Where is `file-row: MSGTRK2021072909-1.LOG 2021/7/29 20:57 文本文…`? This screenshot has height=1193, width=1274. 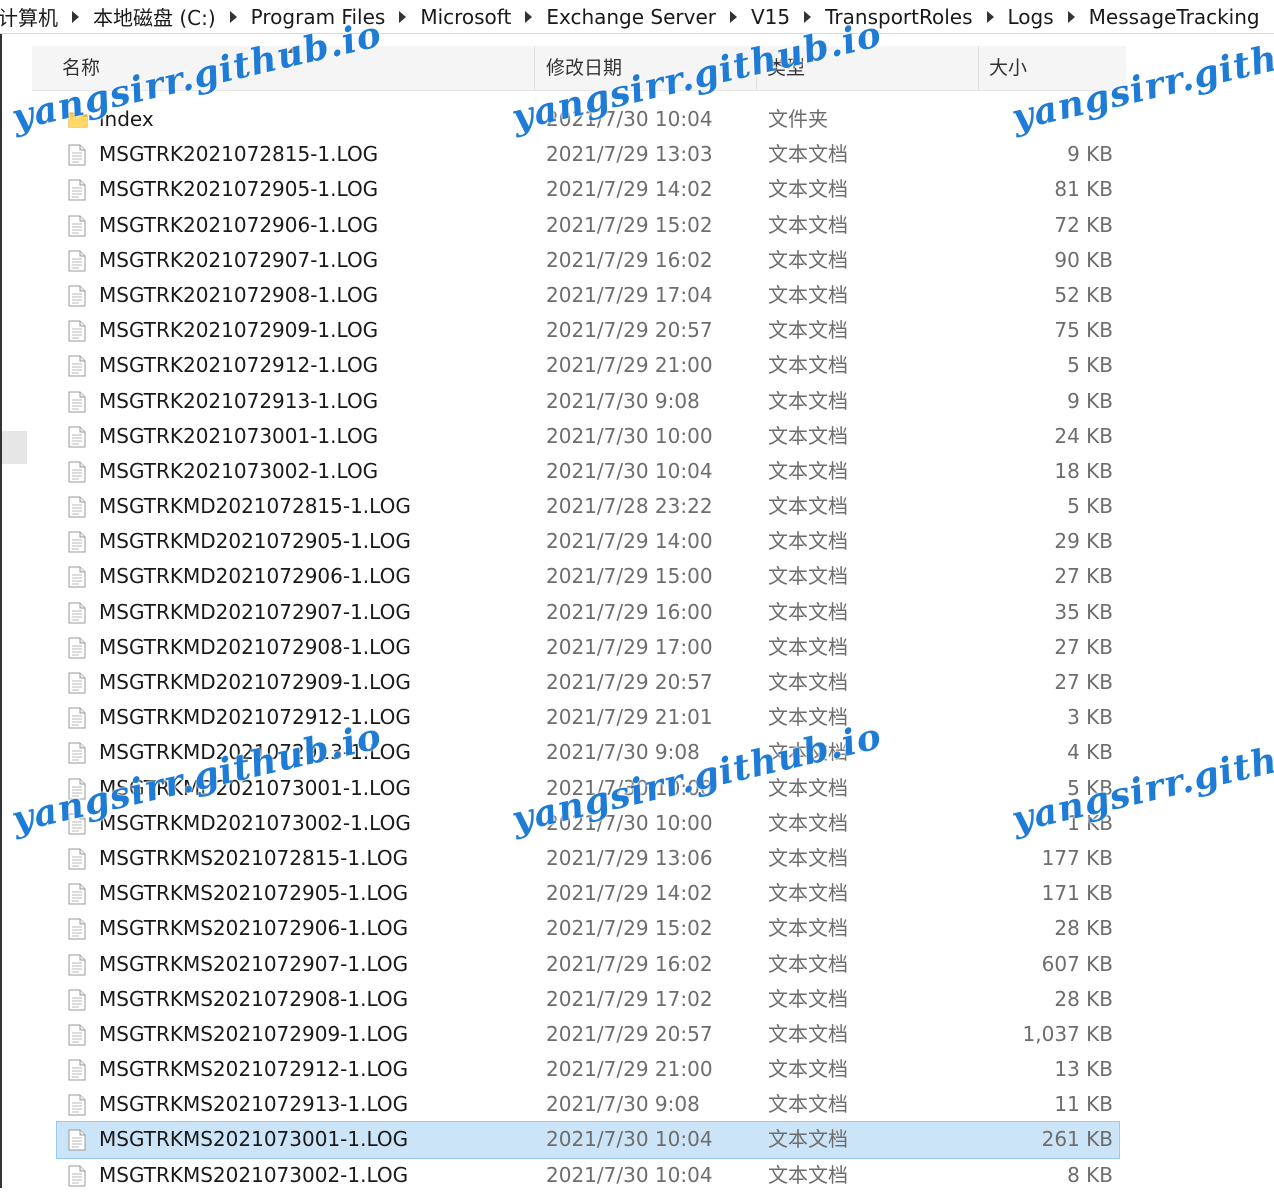 file-row: MSGTRK2021072909-1.LOG 2021/7/29 20:57 文本文… is located at coordinates (588, 330).